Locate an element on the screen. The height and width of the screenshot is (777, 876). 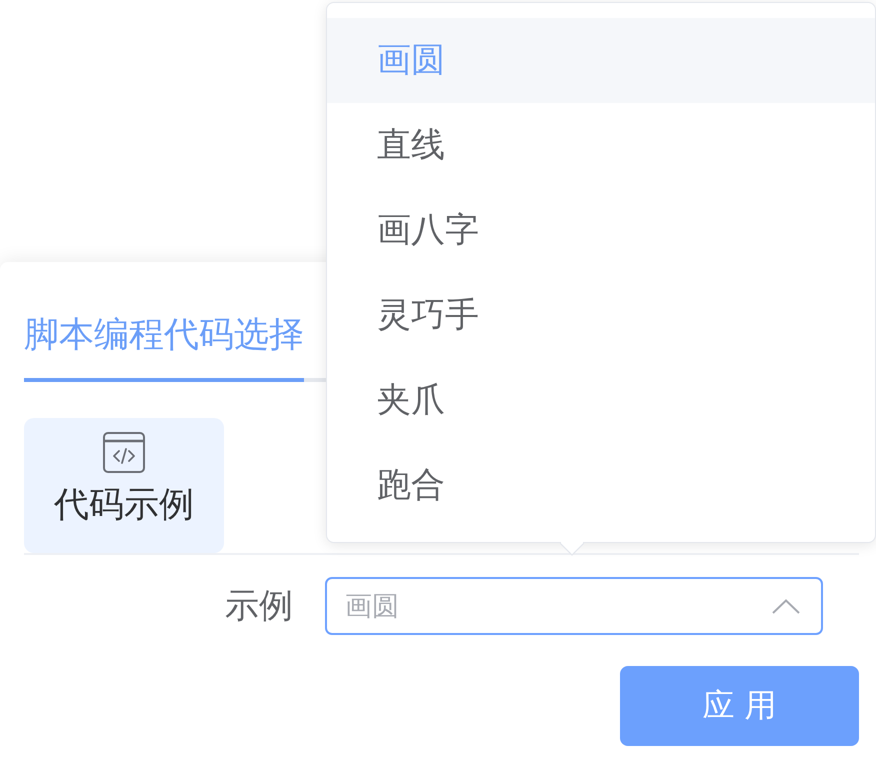
select-field: 画圆 is located at coordinates (574, 606).